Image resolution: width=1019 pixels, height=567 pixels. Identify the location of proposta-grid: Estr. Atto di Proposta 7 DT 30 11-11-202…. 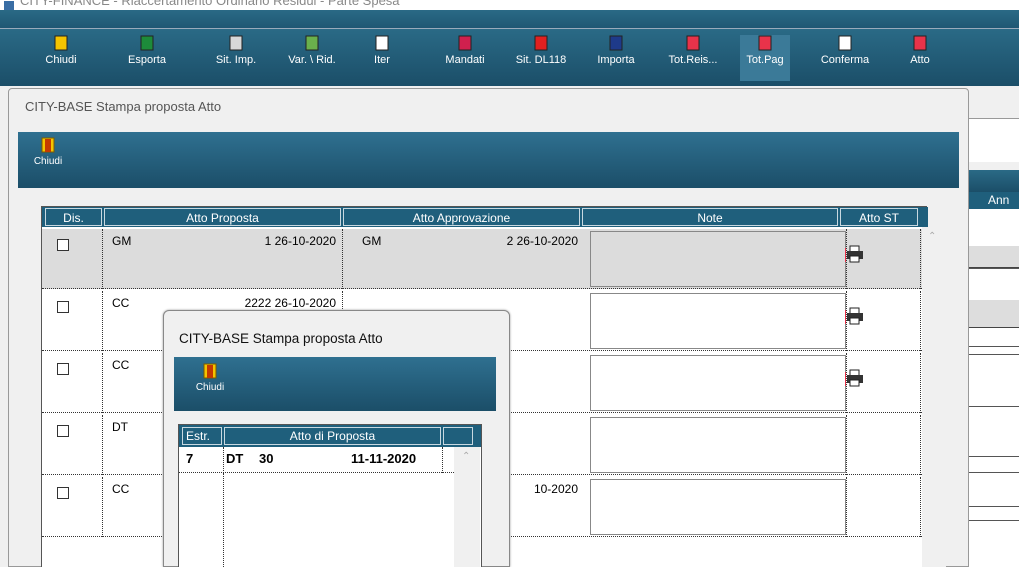
(330, 495).